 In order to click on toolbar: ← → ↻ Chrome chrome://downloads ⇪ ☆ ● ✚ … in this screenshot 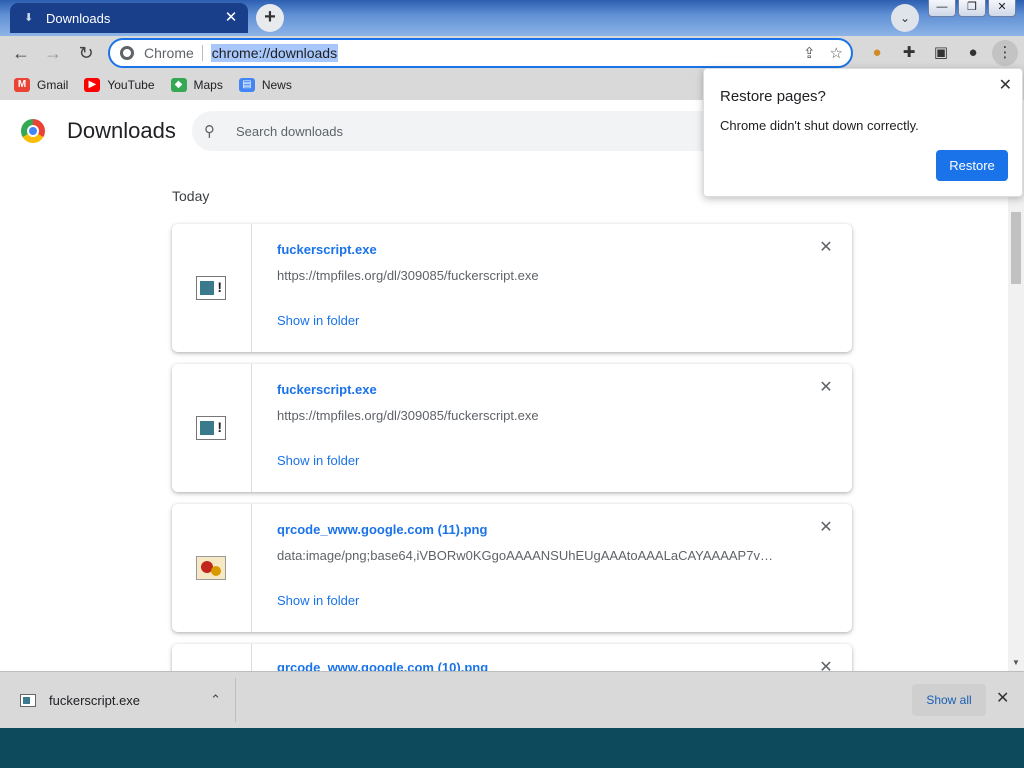, I will do `click(512, 53)`.